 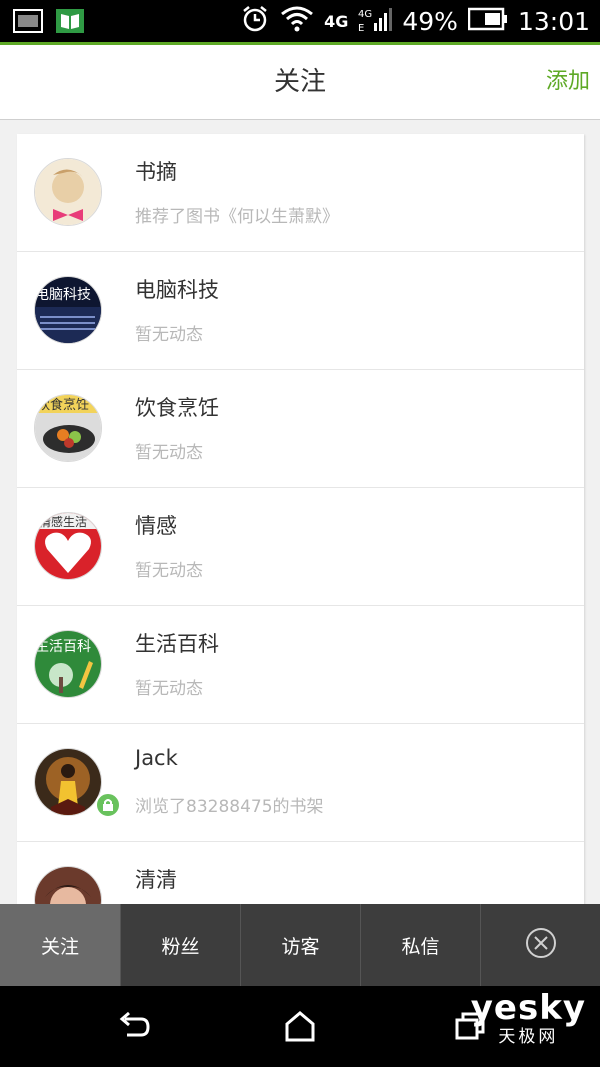 I want to click on bottom-tab-bar: 关注 粉丝 访客 私信, so click(x=300, y=945).